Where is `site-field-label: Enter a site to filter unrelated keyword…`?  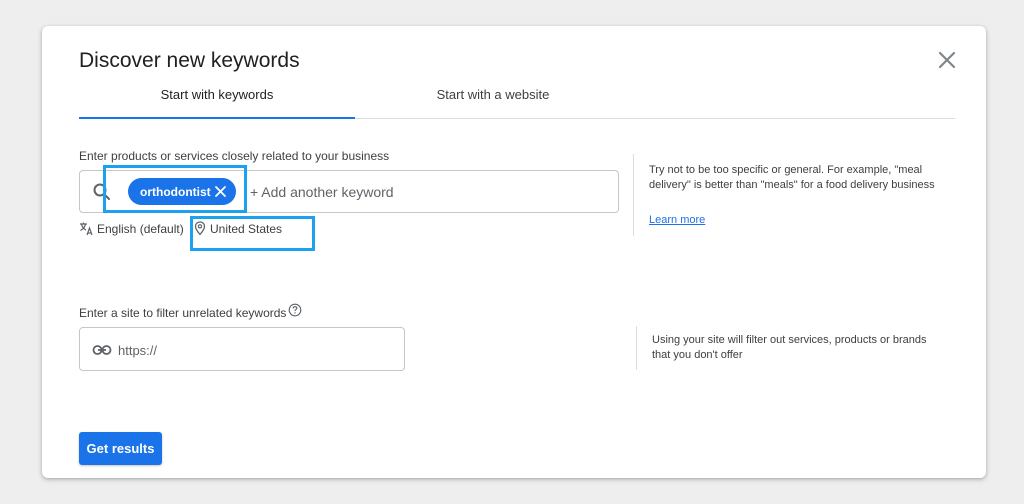
site-field-label: Enter a site to filter unrelated keyword… is located at coordinates (183, 313).